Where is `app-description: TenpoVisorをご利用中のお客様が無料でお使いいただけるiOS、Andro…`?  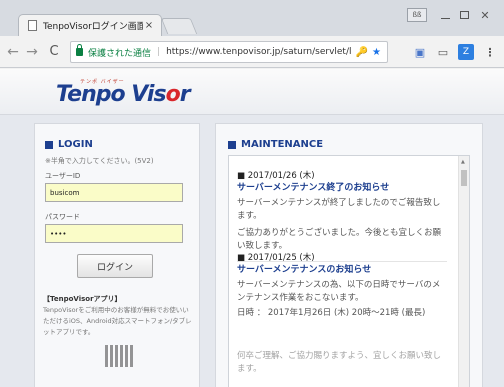 app-description: TenpoVisorをご利用中のお客様が無料でお使いいただけるiOS、Andro… is located at coordinates (117, 321).